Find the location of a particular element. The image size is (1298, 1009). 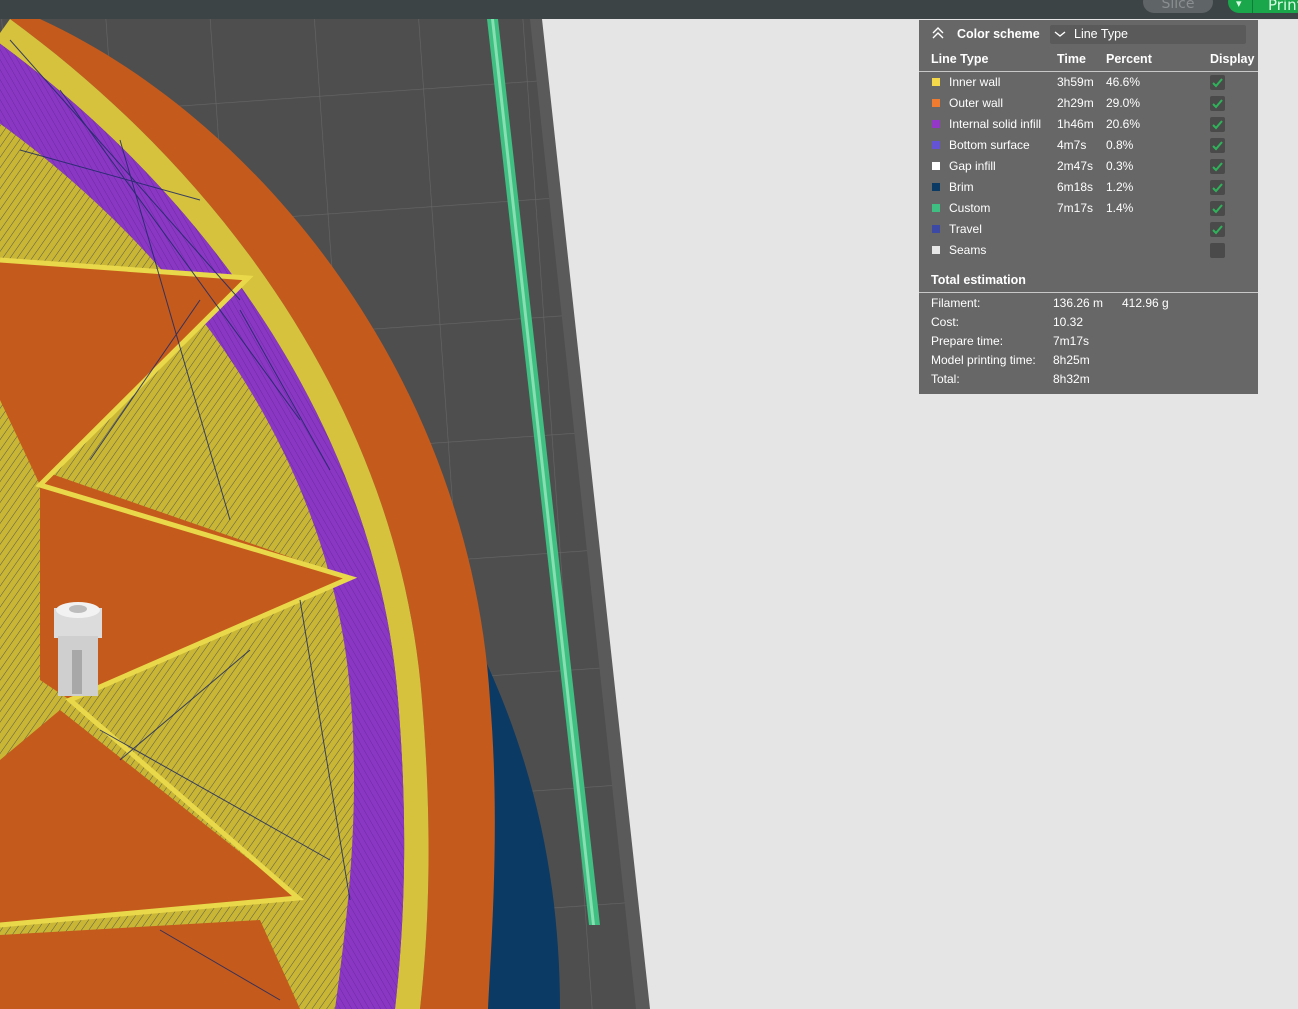

line-type-name: Bottom surface is located at coordinates (989, 145).